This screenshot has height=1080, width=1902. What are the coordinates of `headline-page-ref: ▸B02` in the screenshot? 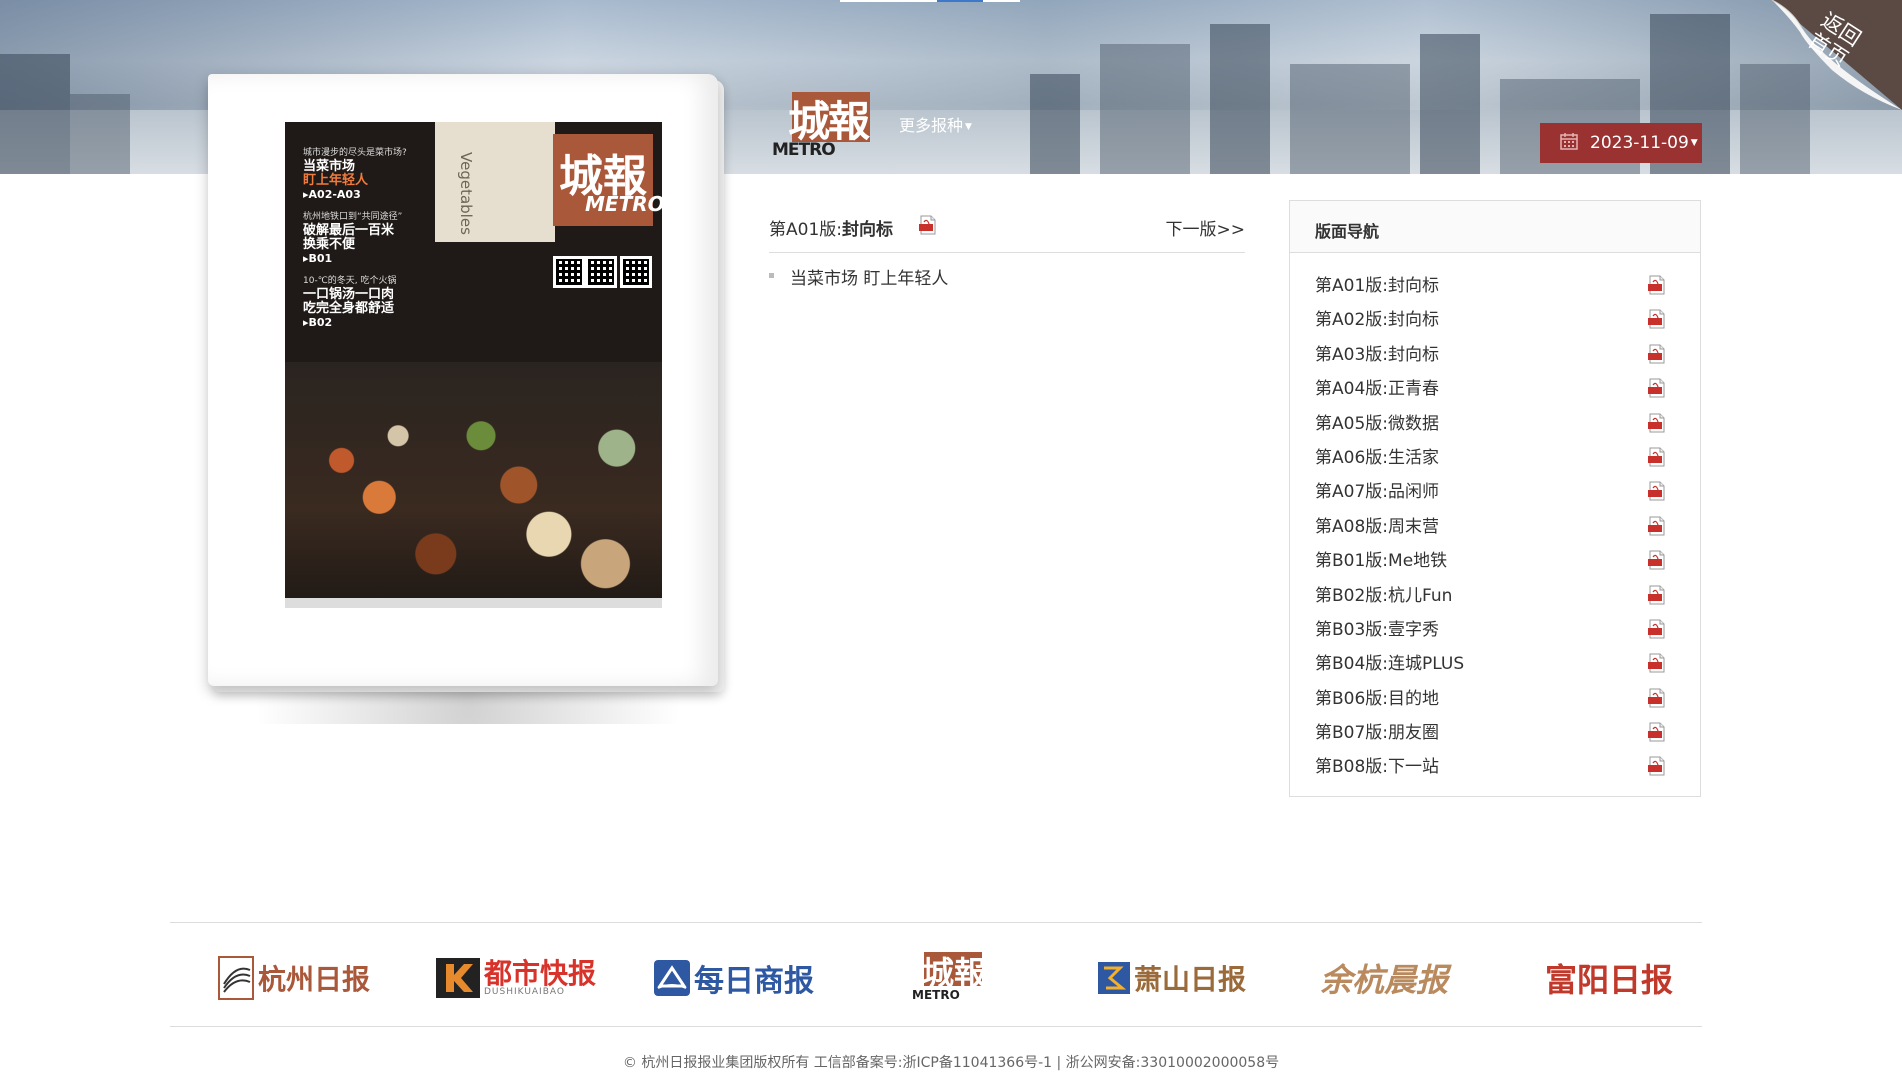 It's located at (318, 322).